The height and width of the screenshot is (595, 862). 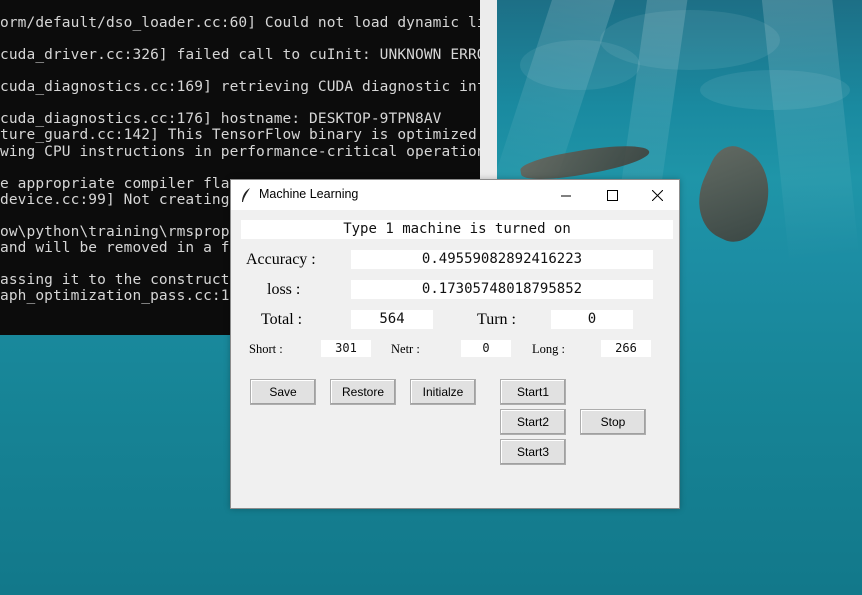 I want to click on loss-label: loss :, so click(x=284, y=289).